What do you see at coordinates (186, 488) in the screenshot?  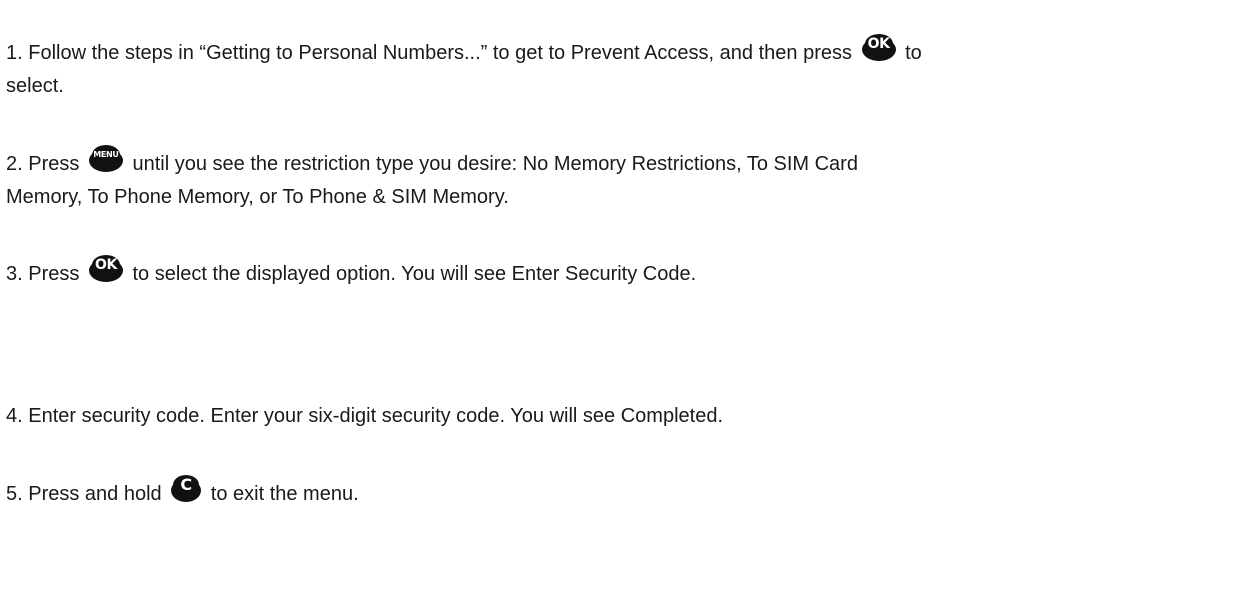 I see `clear-button-icon: C` at bounding box center [186, 488].